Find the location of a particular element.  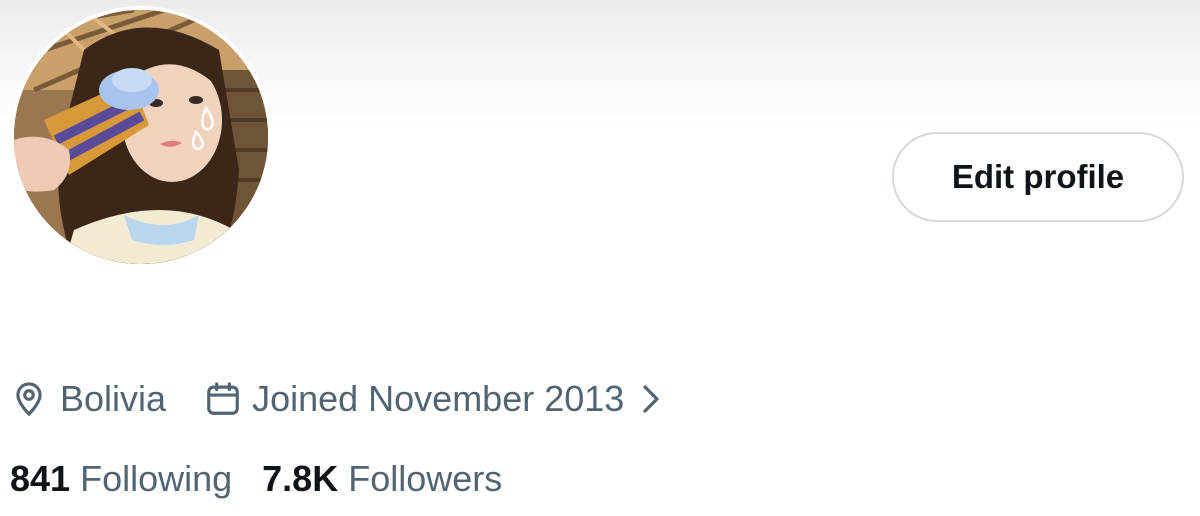

avatar is located at coordinates (141, 137).